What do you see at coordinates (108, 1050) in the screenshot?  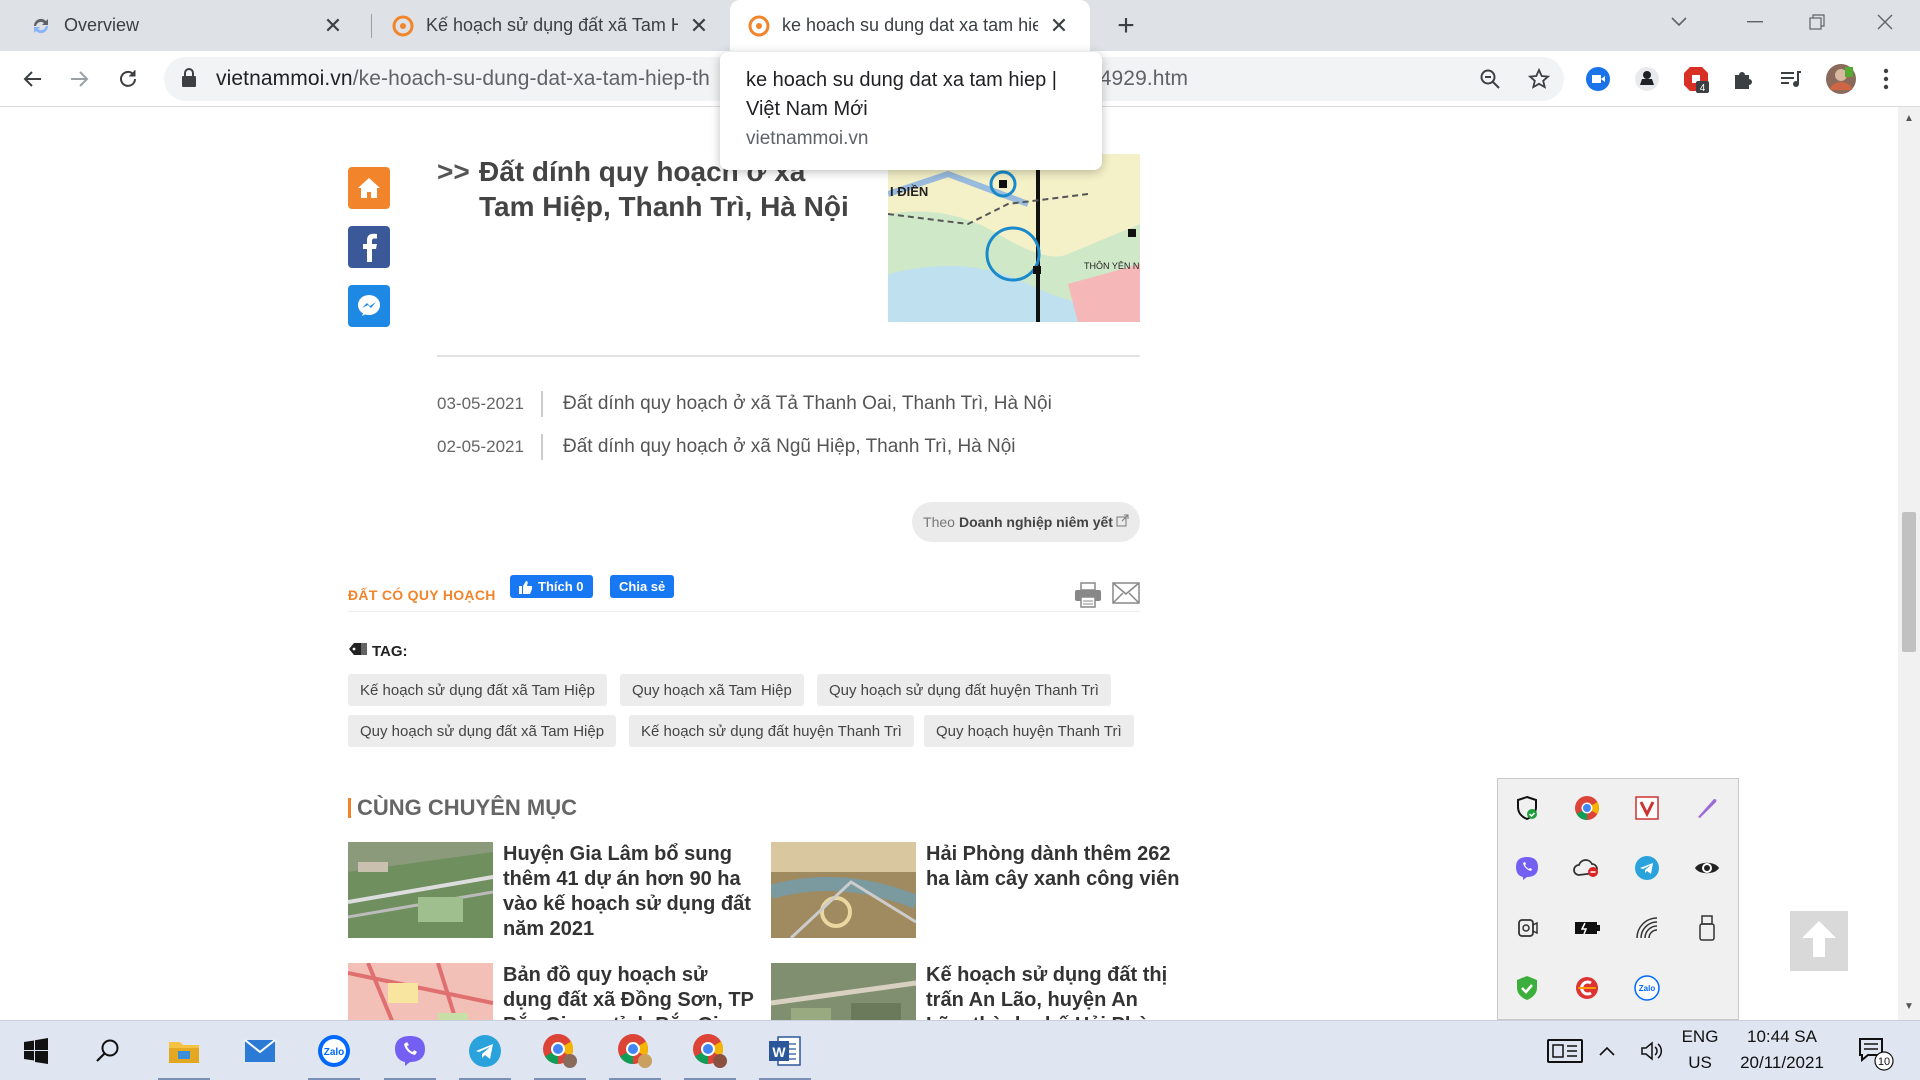 I see `search-icon` at bounding box center [108, 1050].